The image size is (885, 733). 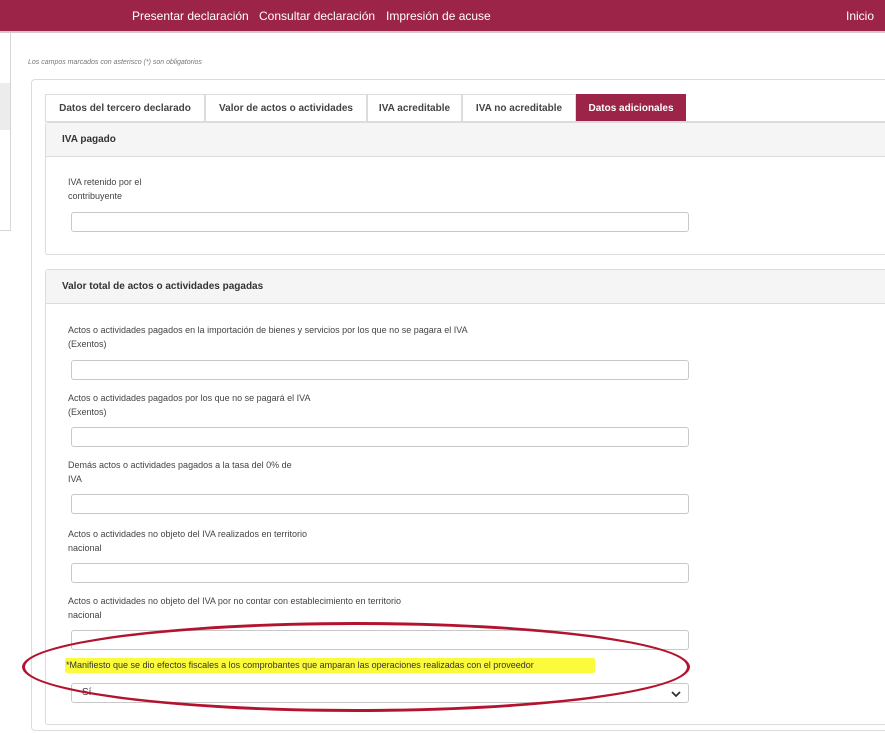 What do you see at coordinates (75, 479) in the screenshot?
I see `field-label-tasa-cero-line2: IVA` at bounding box center [75, 479].